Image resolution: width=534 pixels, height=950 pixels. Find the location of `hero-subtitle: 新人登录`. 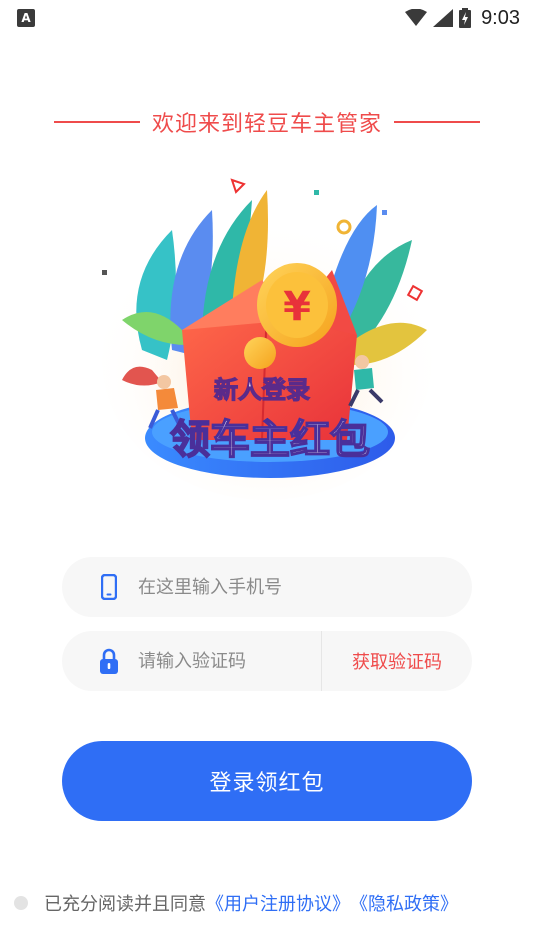

hero-subtitle: 新人登录 is located at coordinates (262, 390).